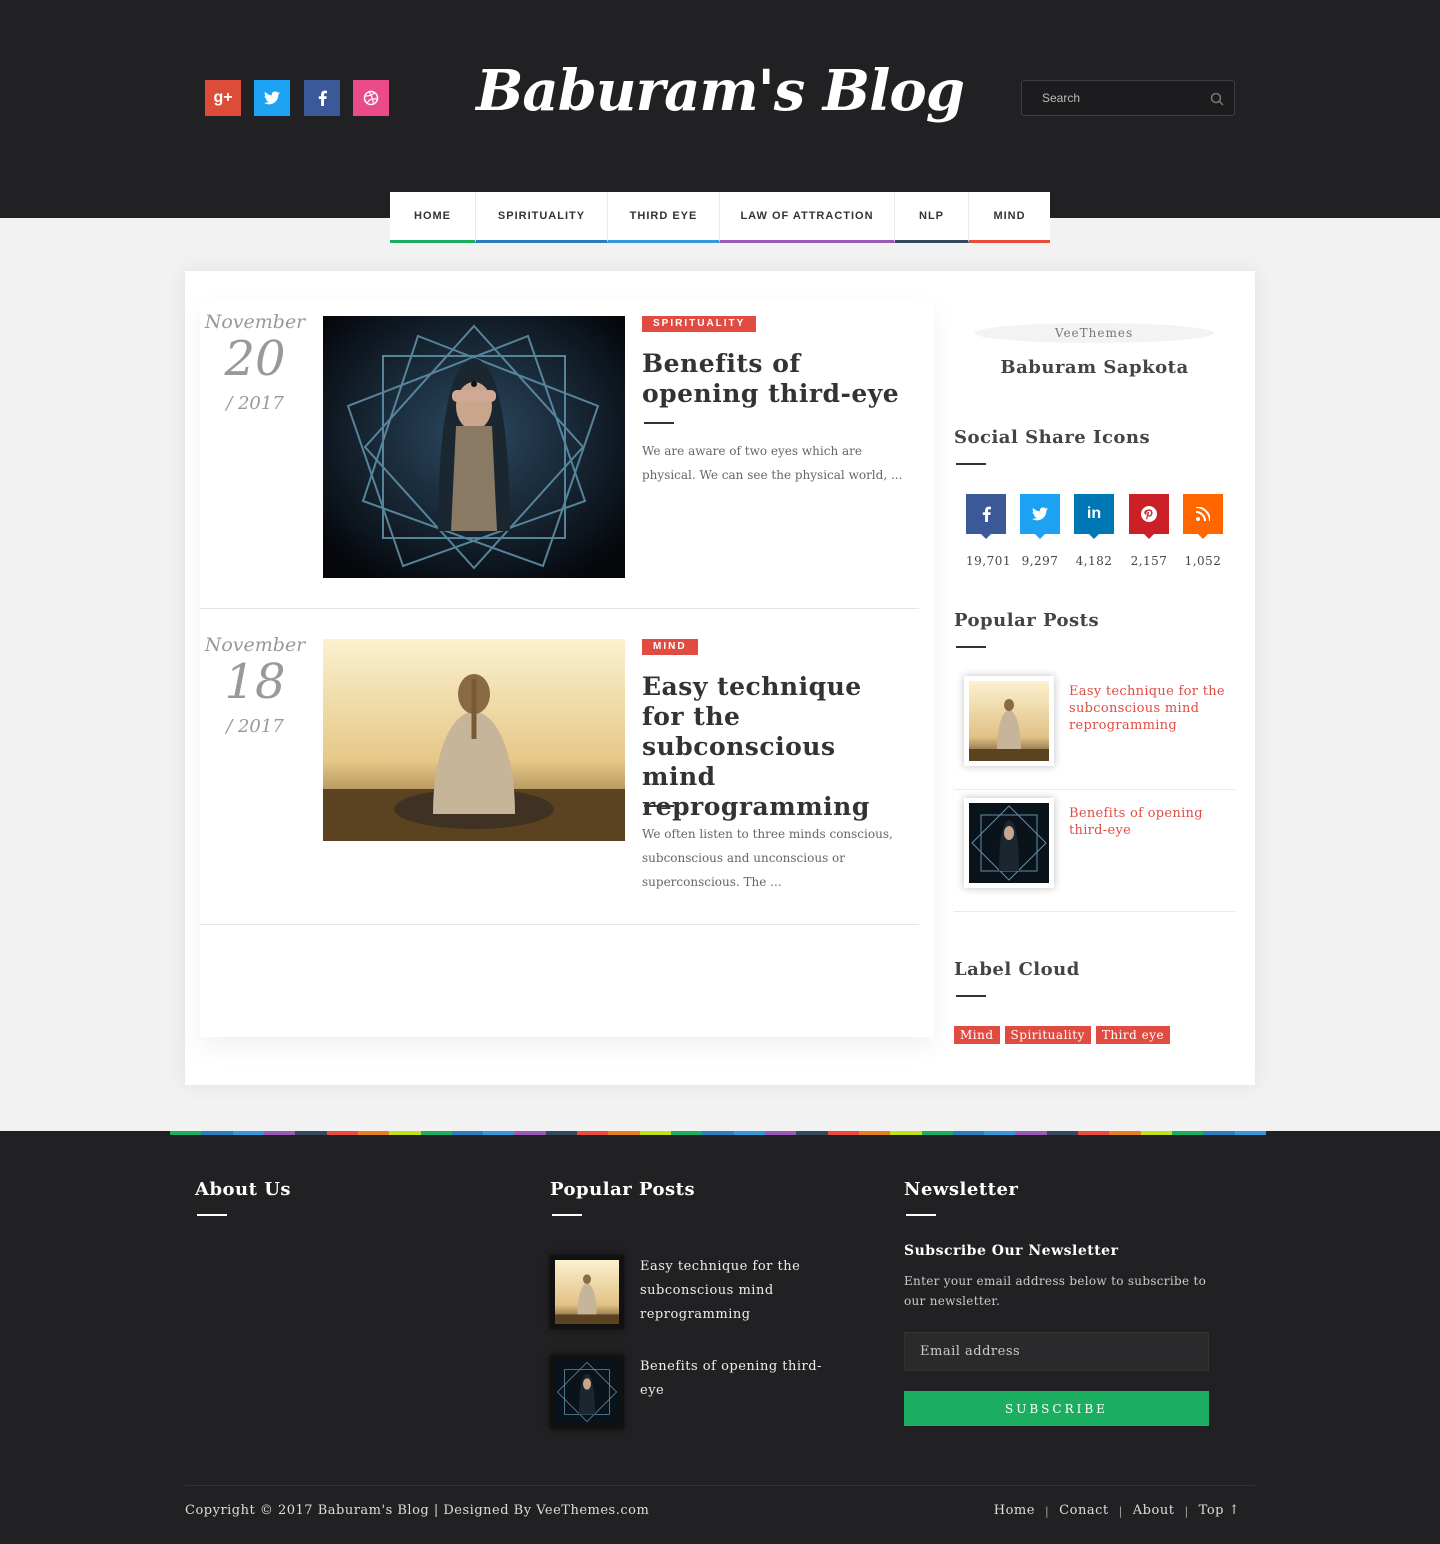  What do you see at coordinates (1094, 851) in the screenshot?
I see `popular-post-item: Benefits of opening third-eye` at bounding box center [1094, 851].